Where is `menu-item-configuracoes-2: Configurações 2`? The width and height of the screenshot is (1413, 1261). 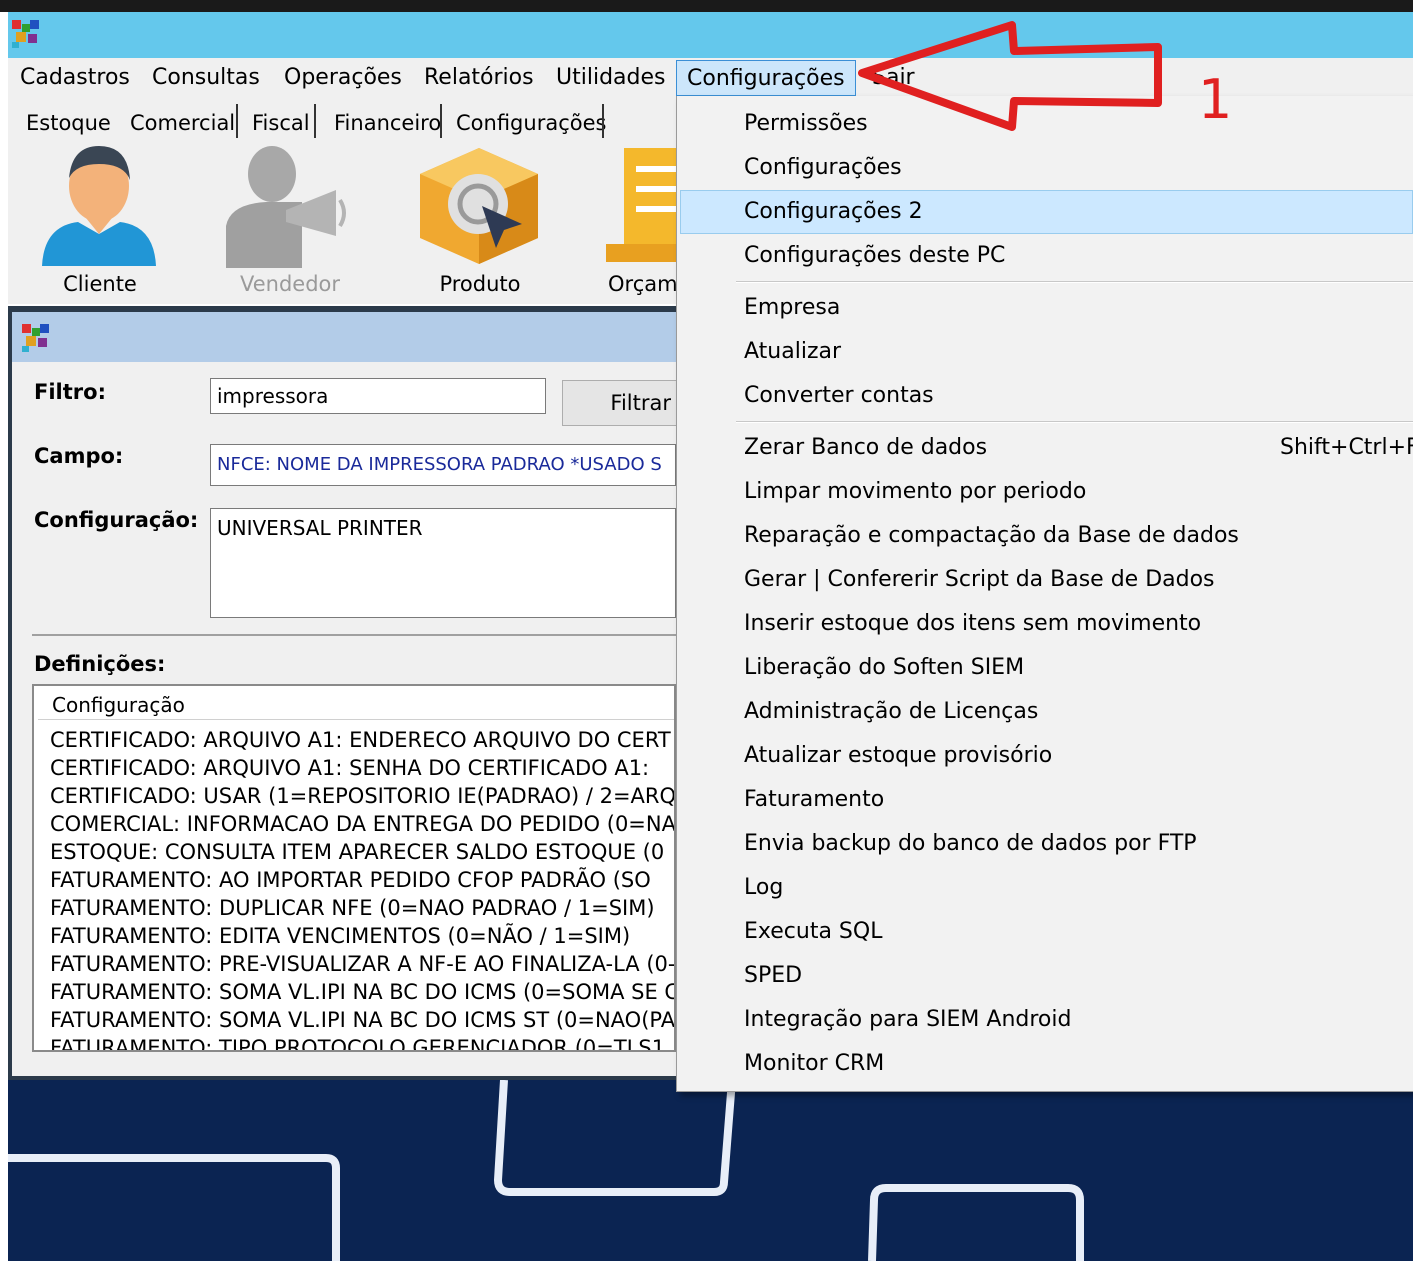
menu-item-configuracoes-2: Configurações 2 is located at coordinates (833, 212).